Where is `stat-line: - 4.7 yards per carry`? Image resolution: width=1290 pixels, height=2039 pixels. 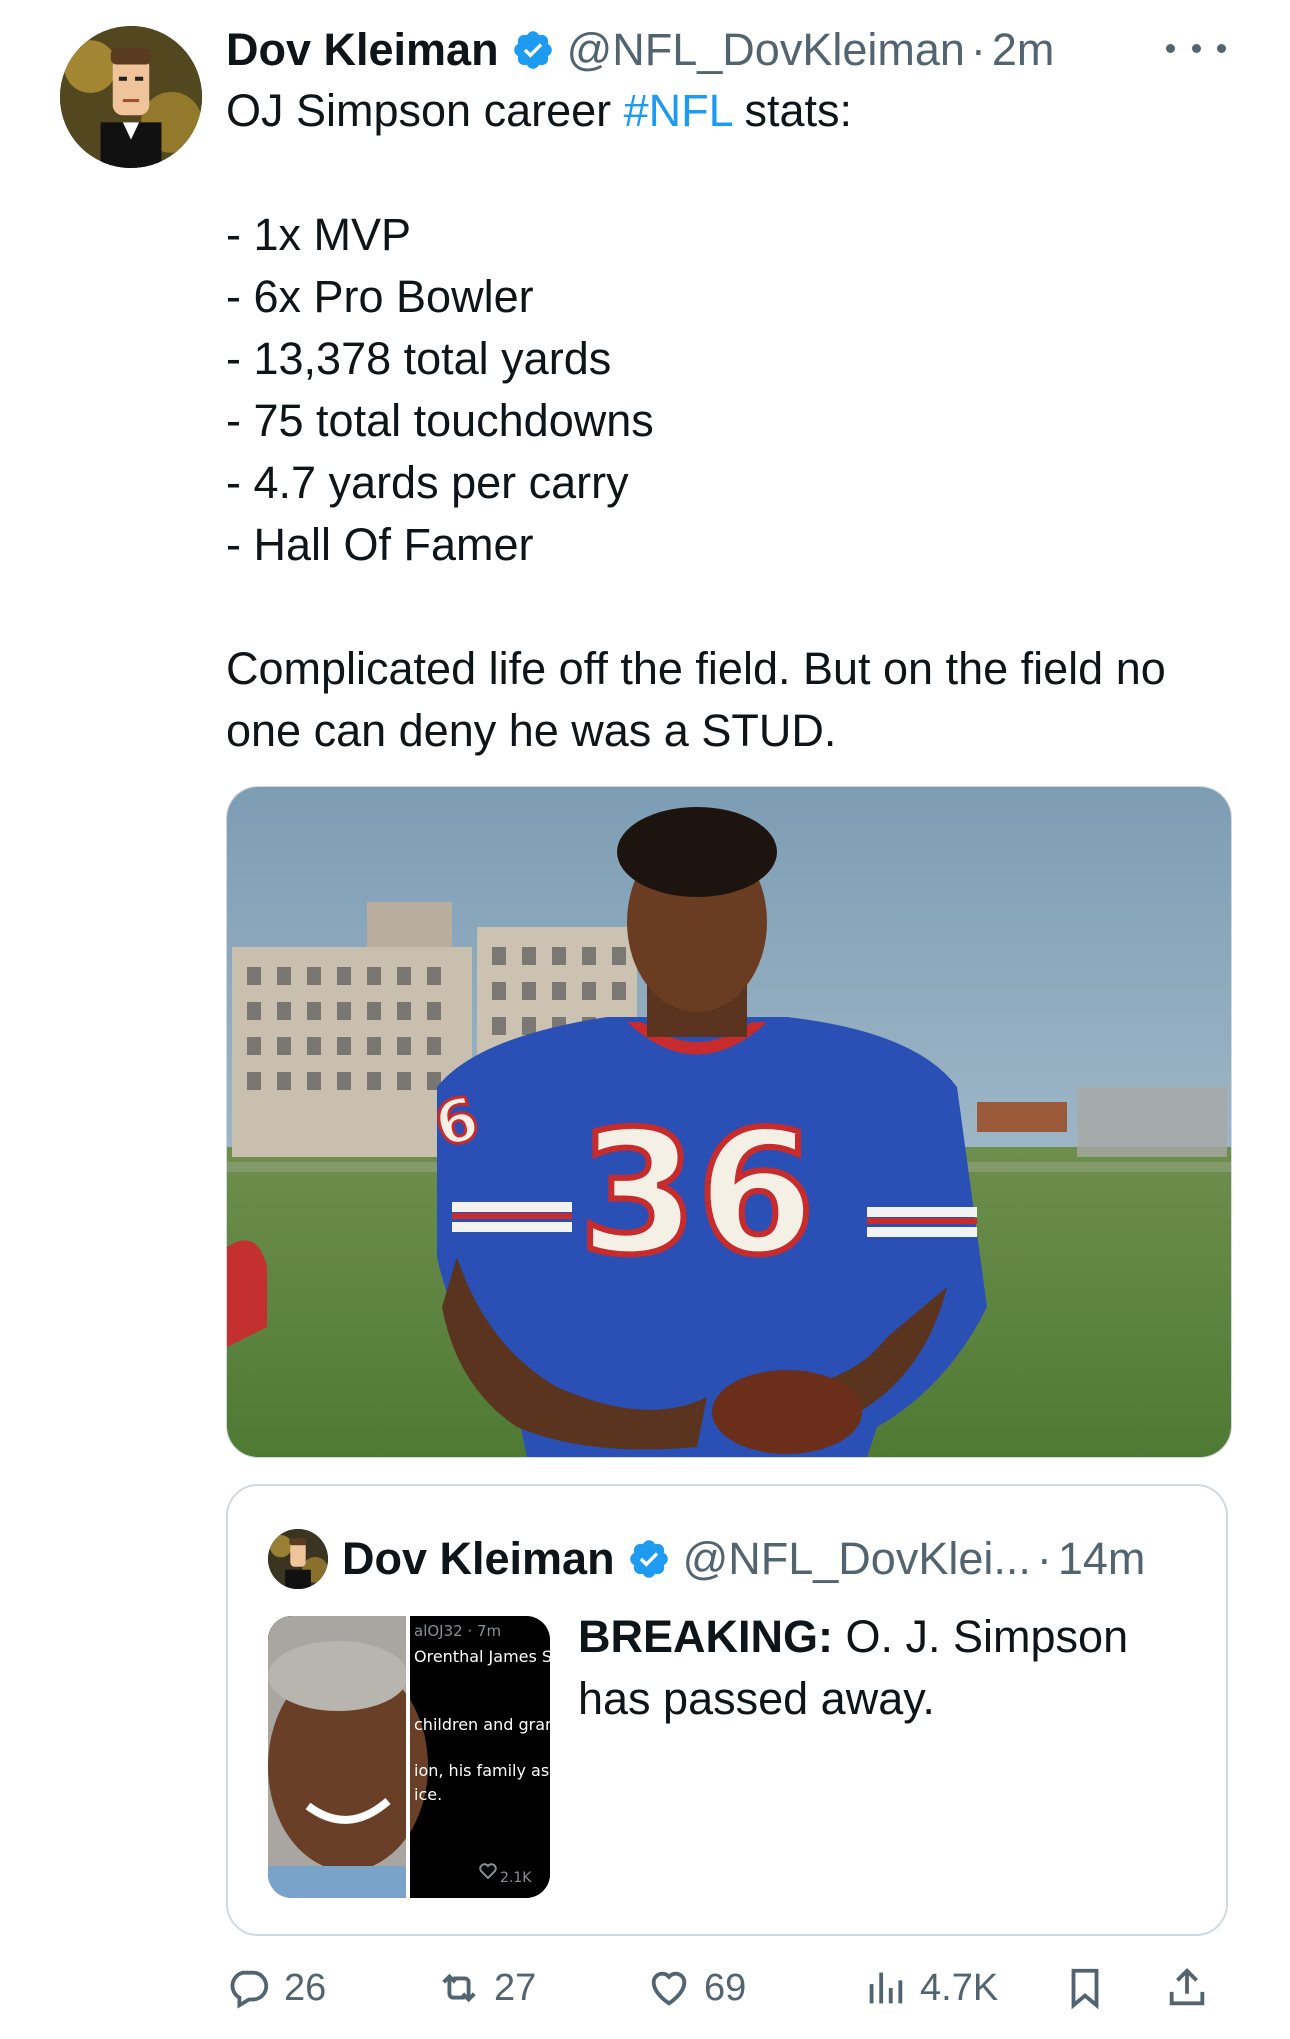 stat-line: - 4.7 yards per carry is located at coordinates (427, 482).